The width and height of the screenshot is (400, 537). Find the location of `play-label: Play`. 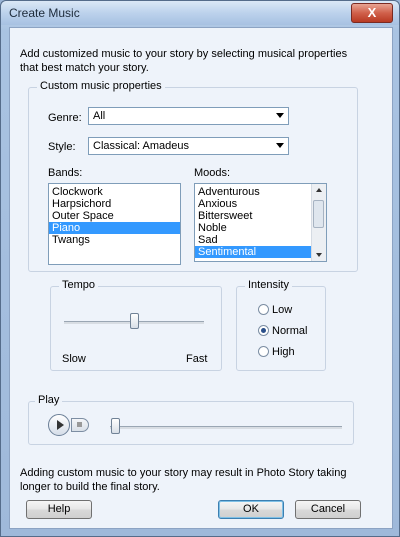

play-label: Play is located at coordinates (49, 400).